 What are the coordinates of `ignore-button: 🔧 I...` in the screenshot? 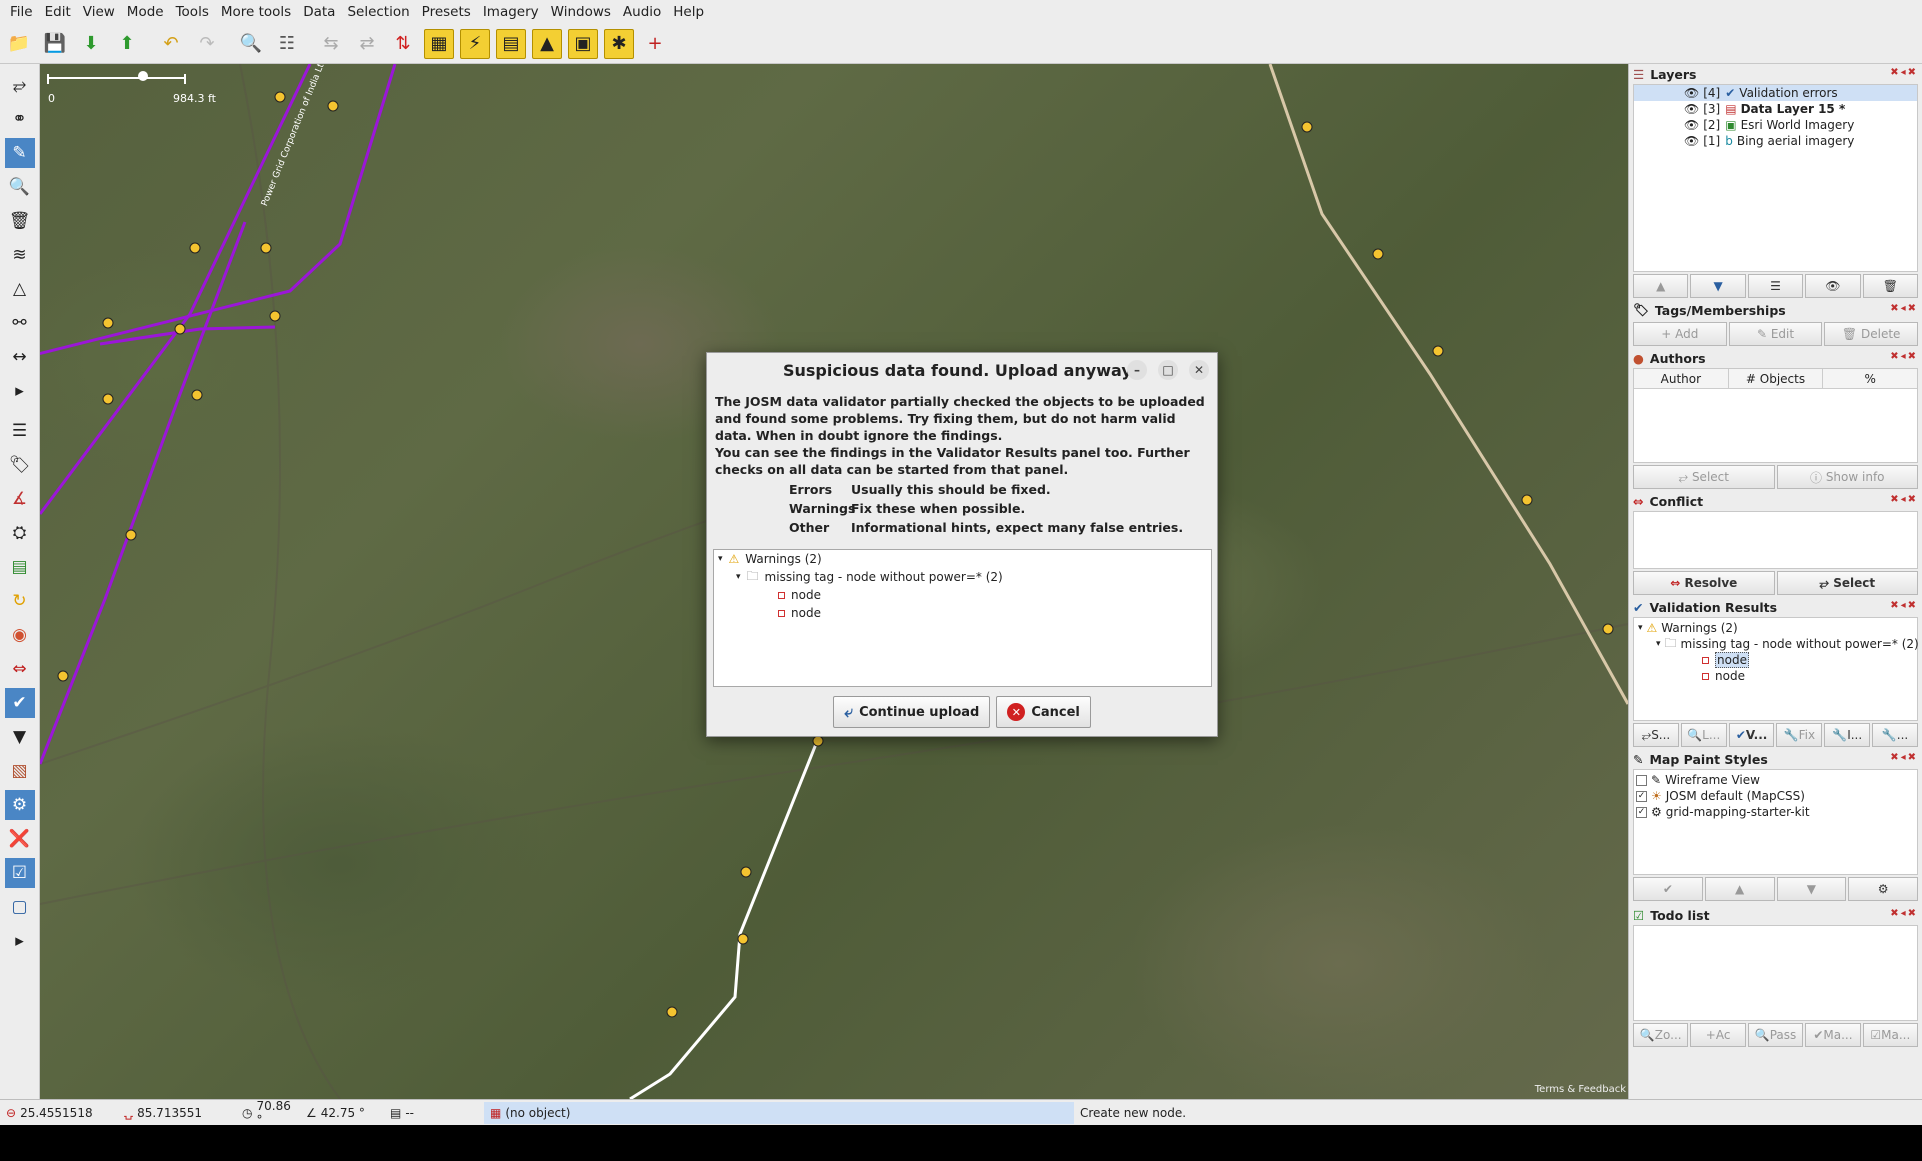 It's located at (1847, 735).